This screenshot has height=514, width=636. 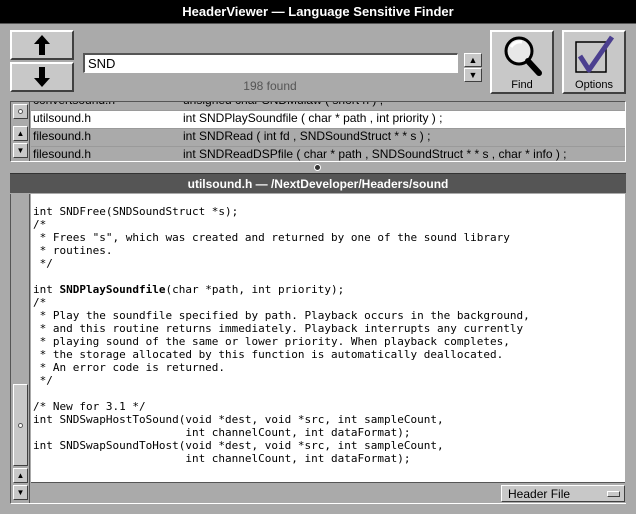 What do you see at coordinates (594, 85) in the screenshot?
I see `options-button-label: Options` at bounding box center [594, 85].